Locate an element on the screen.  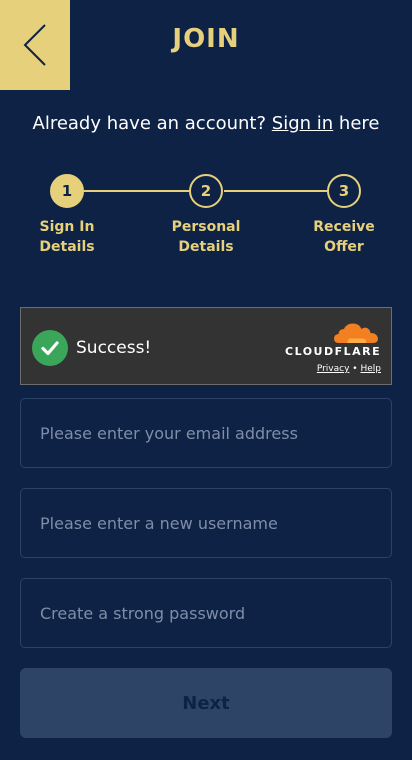
signin-prefix: Already have an account? is located at coordinates (149, 123).